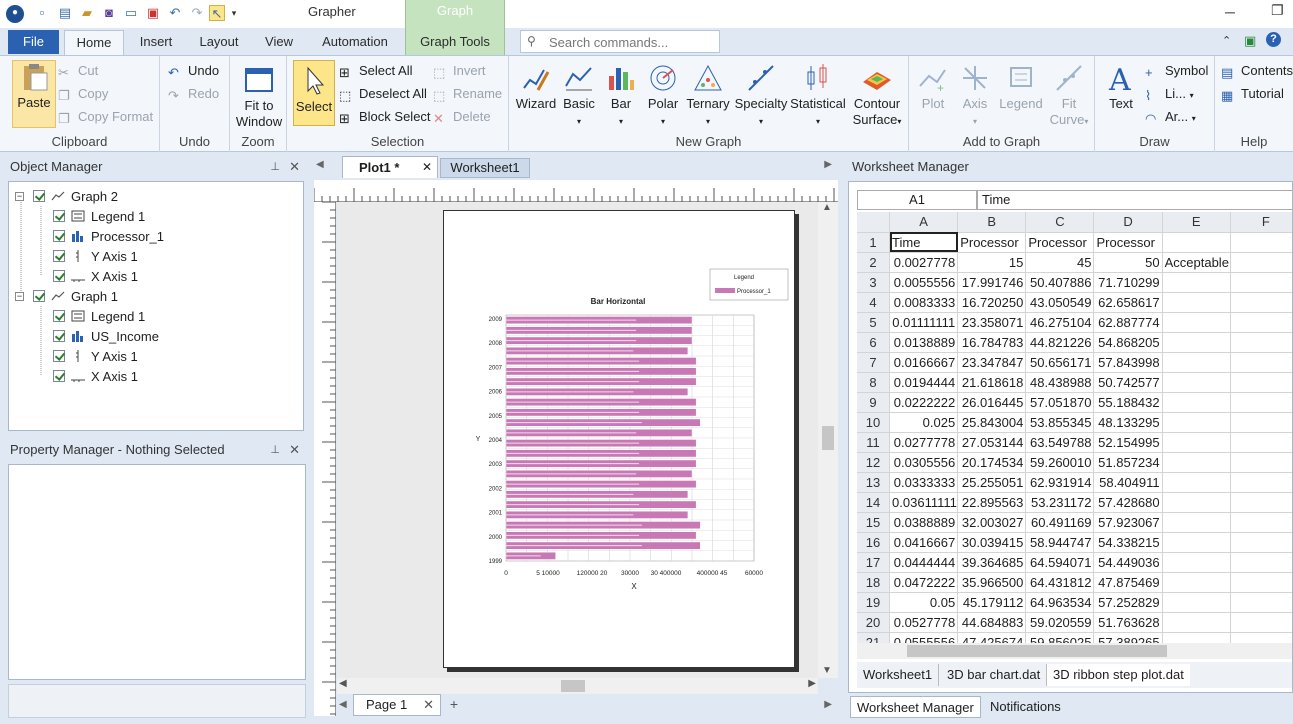  What do you see at coordinates (1226, 40) in the screenshot?
I see `collapse-ribbon-icon: ⌃` at bounding box center [1226, 40].